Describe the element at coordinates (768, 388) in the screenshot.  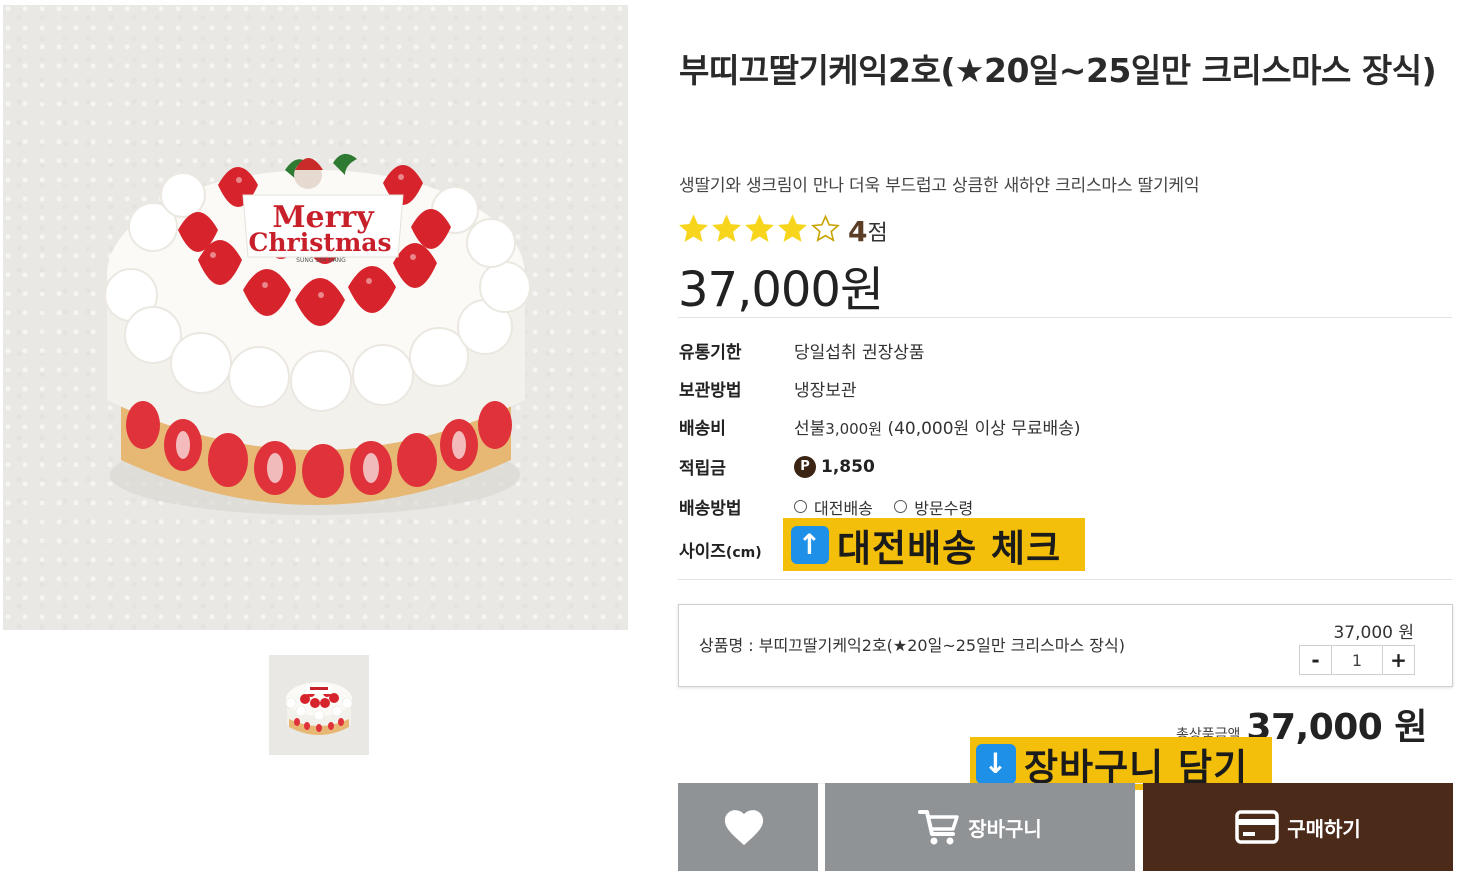
I see `info-row-storage: 보관방법 냉장보관` at that location.